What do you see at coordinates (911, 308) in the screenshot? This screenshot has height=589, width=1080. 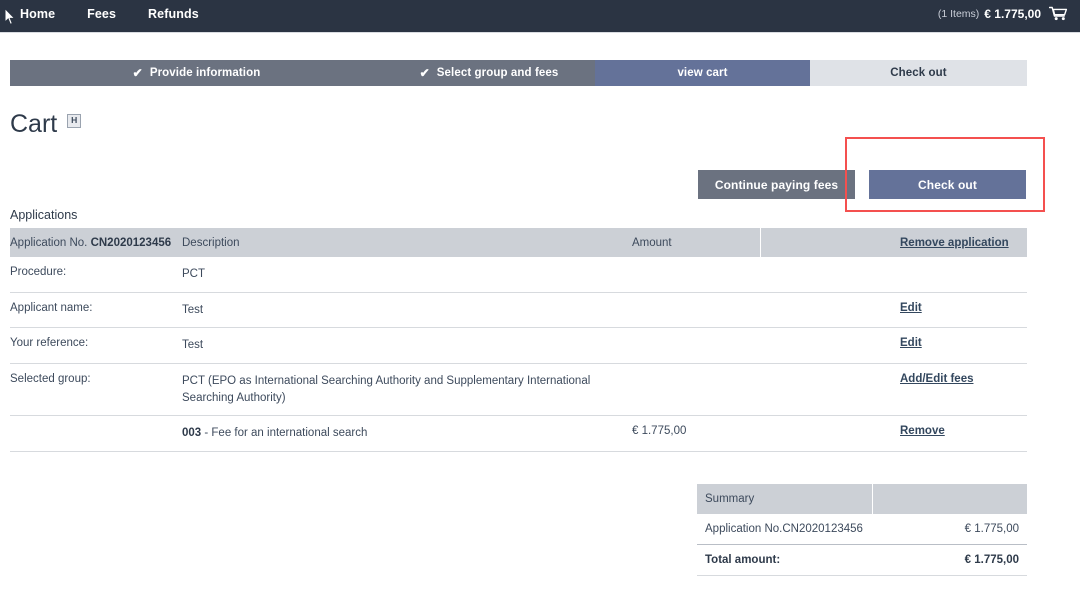 I see `edit-applicant-name-link: Edit` at bounding box center [911, 308].